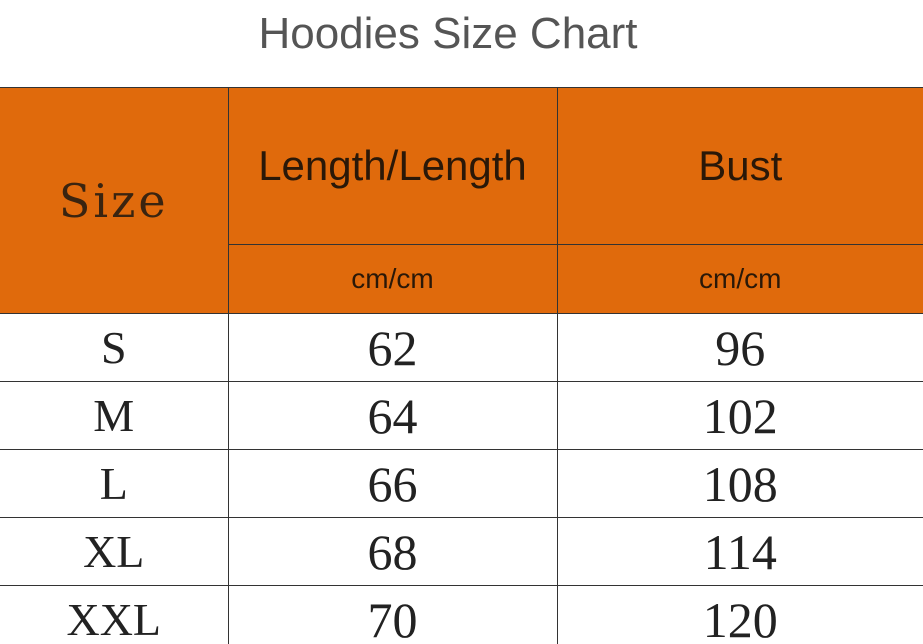 The height and width of the screenshot is (644, 923). What do you see at coordinates (739, 347) in the screenshot?
I see `bust-cell: 96` at bounding box center [739, 347].